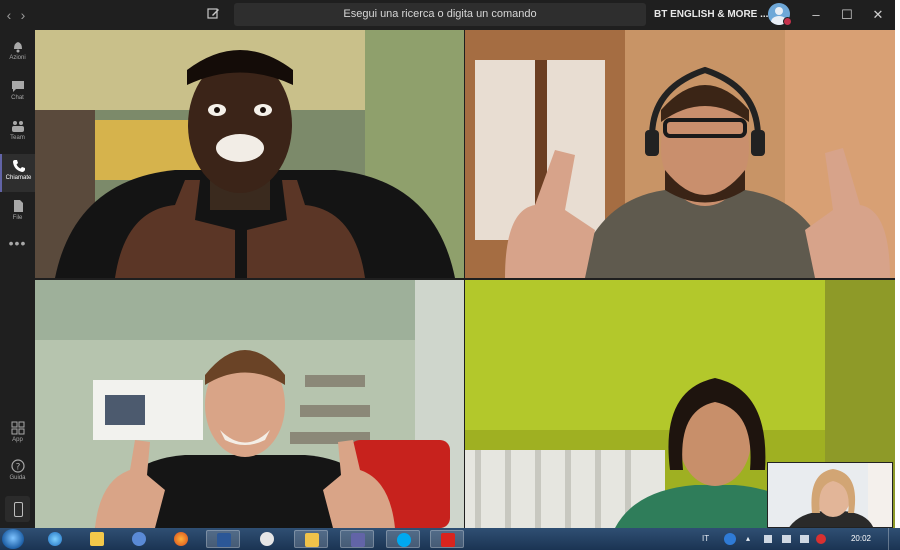  What do you see at coordinates (97, 539) in the screenshot?
I see `folder-icon` at bounding box center [97, 539].